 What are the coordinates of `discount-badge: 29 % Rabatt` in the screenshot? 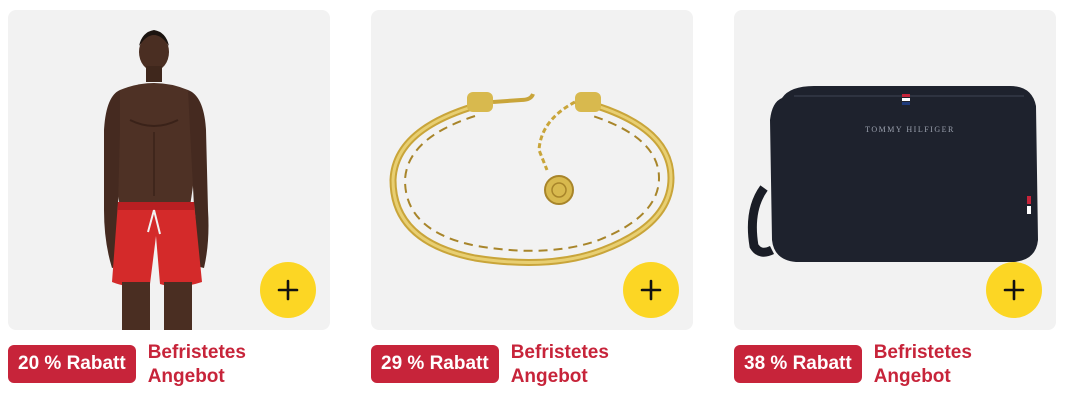 It's located at (435, 364).